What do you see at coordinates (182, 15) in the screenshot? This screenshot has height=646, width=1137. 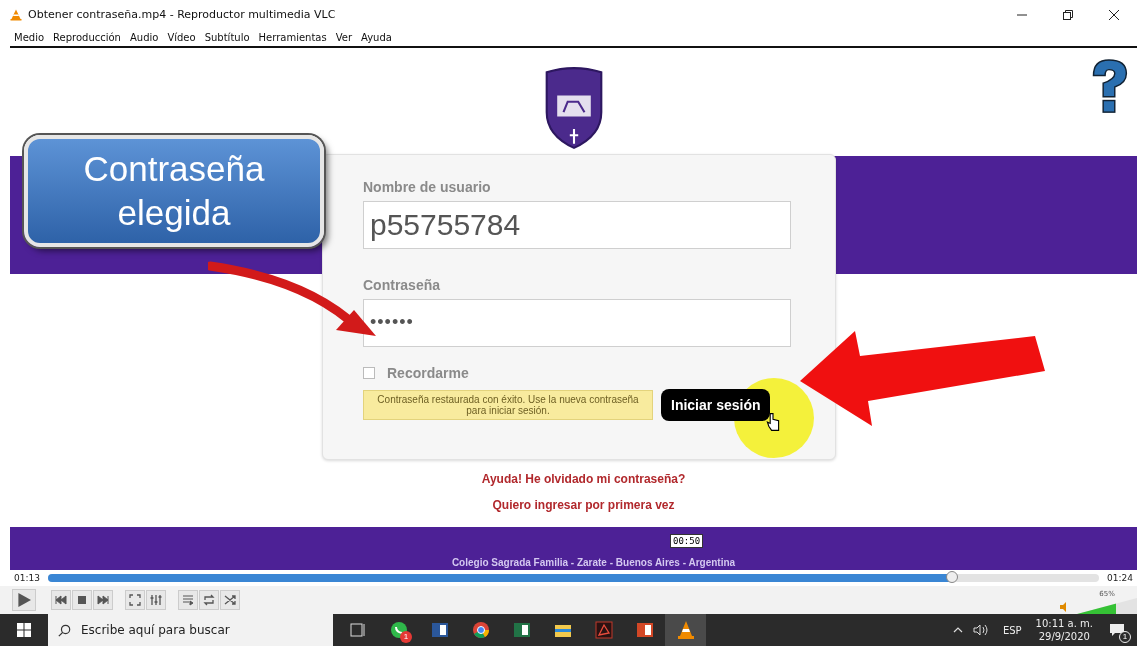 I see `window-title: Obtener contraseña.mp4 - Reproductor multimedia VLC` at bounding box center [182, 15].